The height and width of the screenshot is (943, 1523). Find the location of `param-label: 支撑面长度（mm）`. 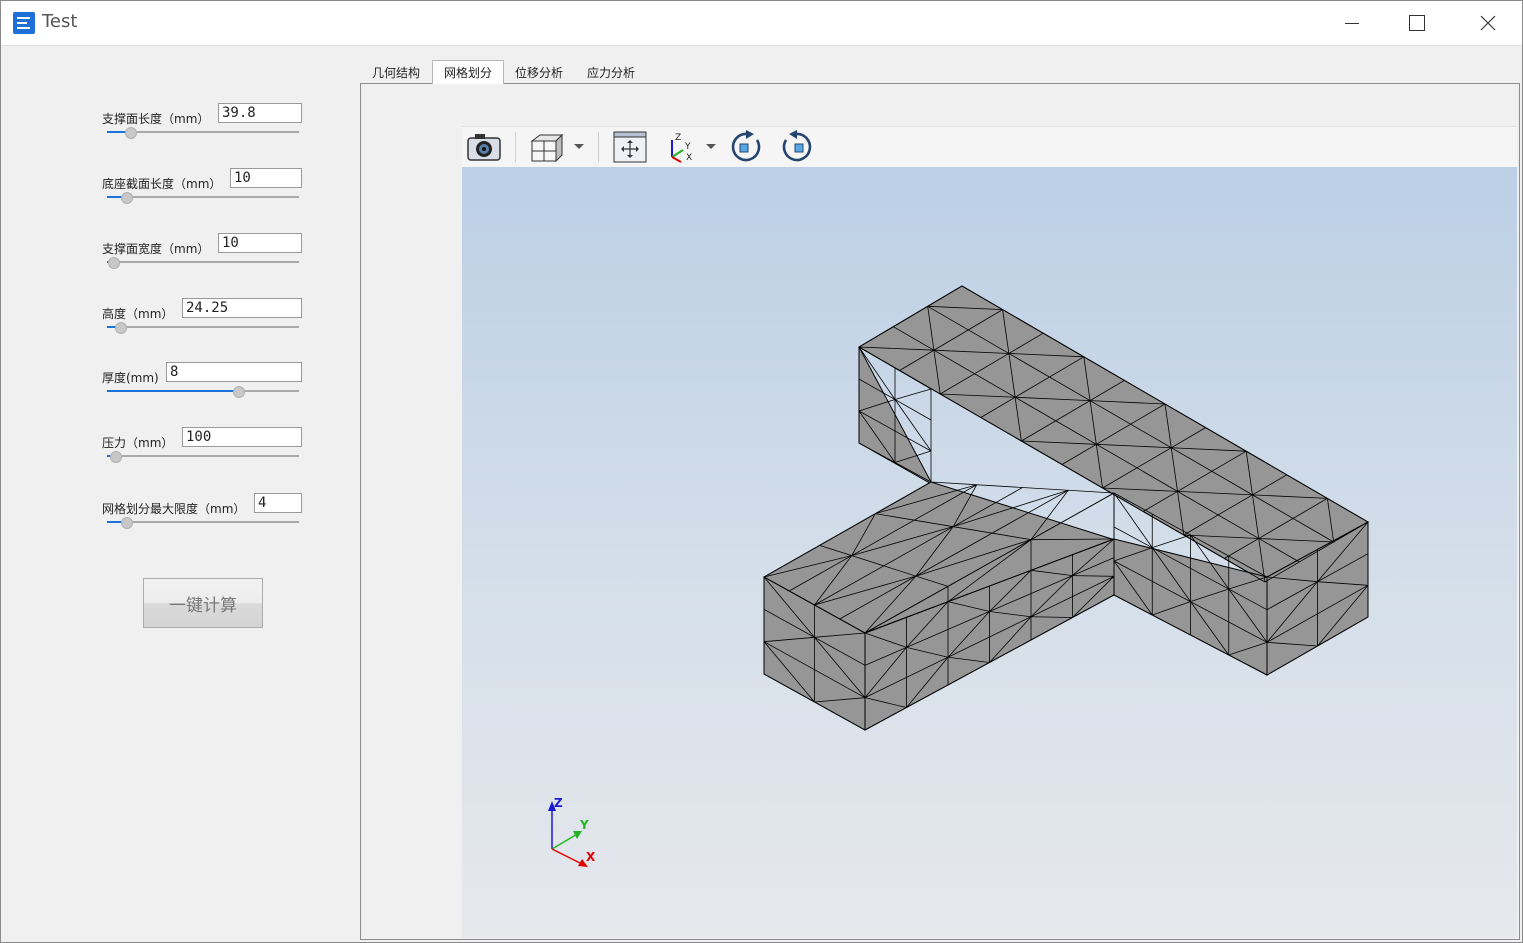

param-label: 支撑面长度（mm） is located at coordinates (156, 119).